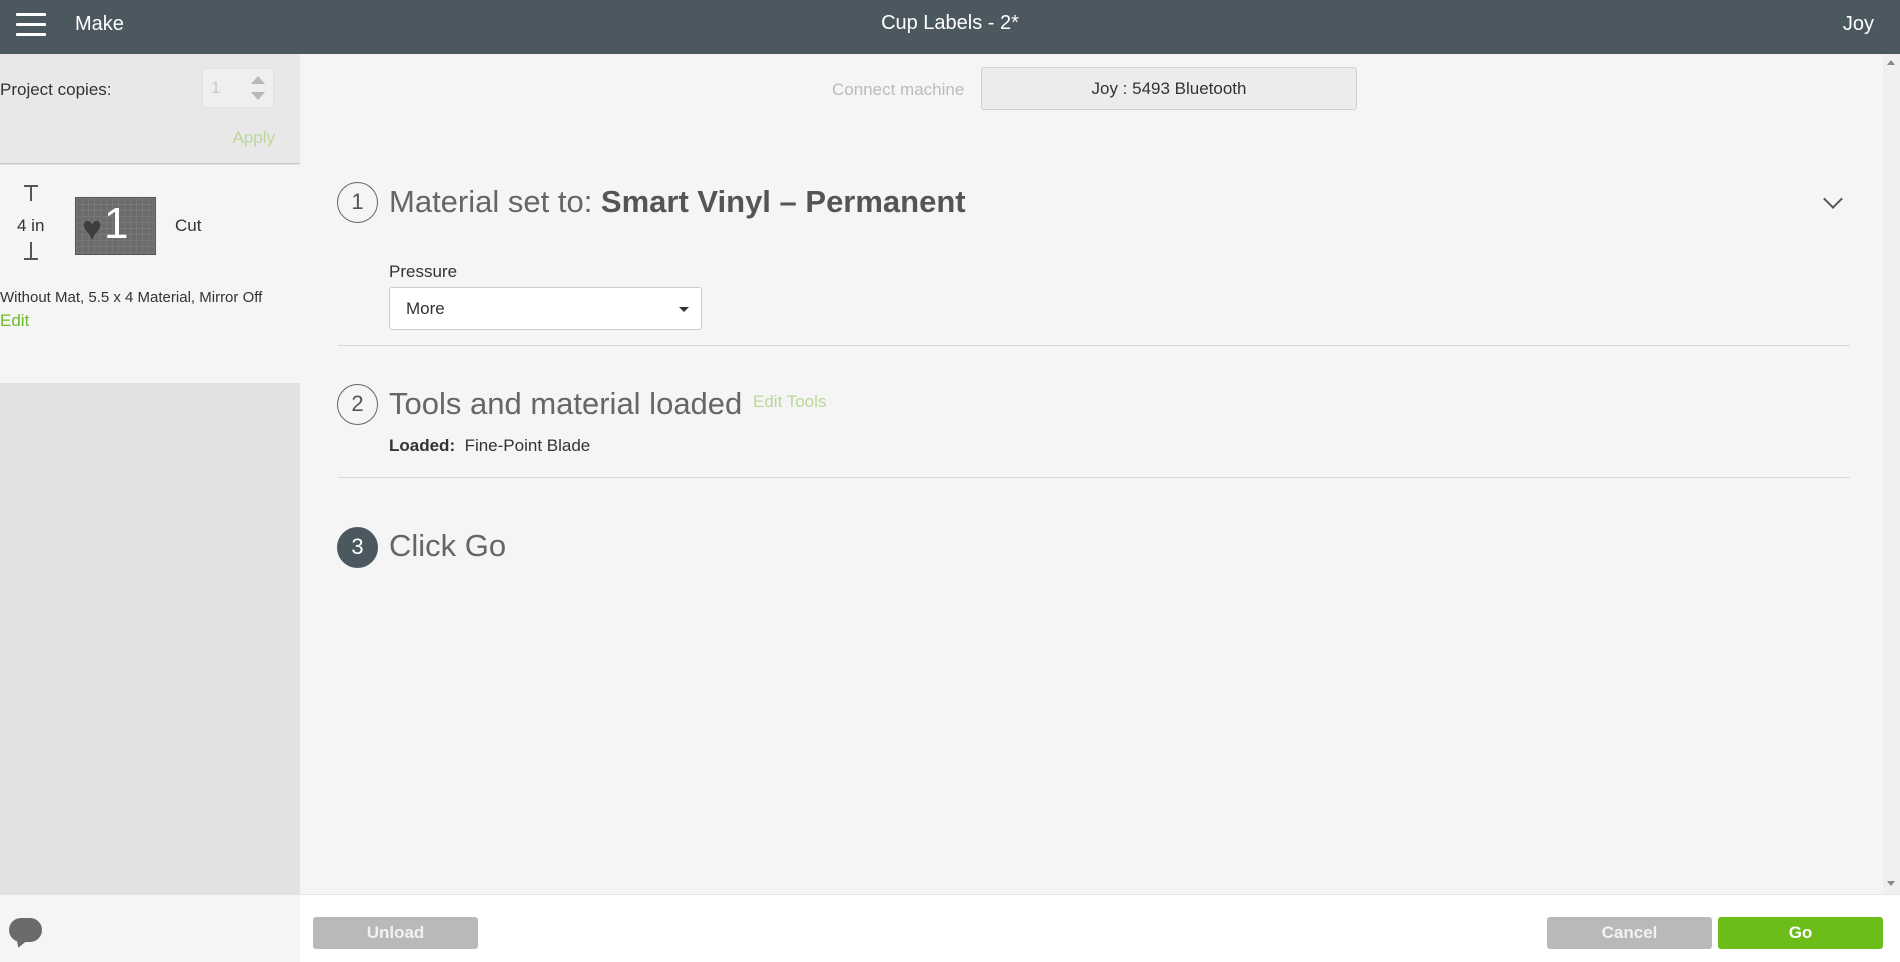 The width and height of the screenshot is (1900, 962). Describe the element at coordinates (783, 201) in the screenshot. I see `material-name: Smart Vinyl – Permanent` at that location.